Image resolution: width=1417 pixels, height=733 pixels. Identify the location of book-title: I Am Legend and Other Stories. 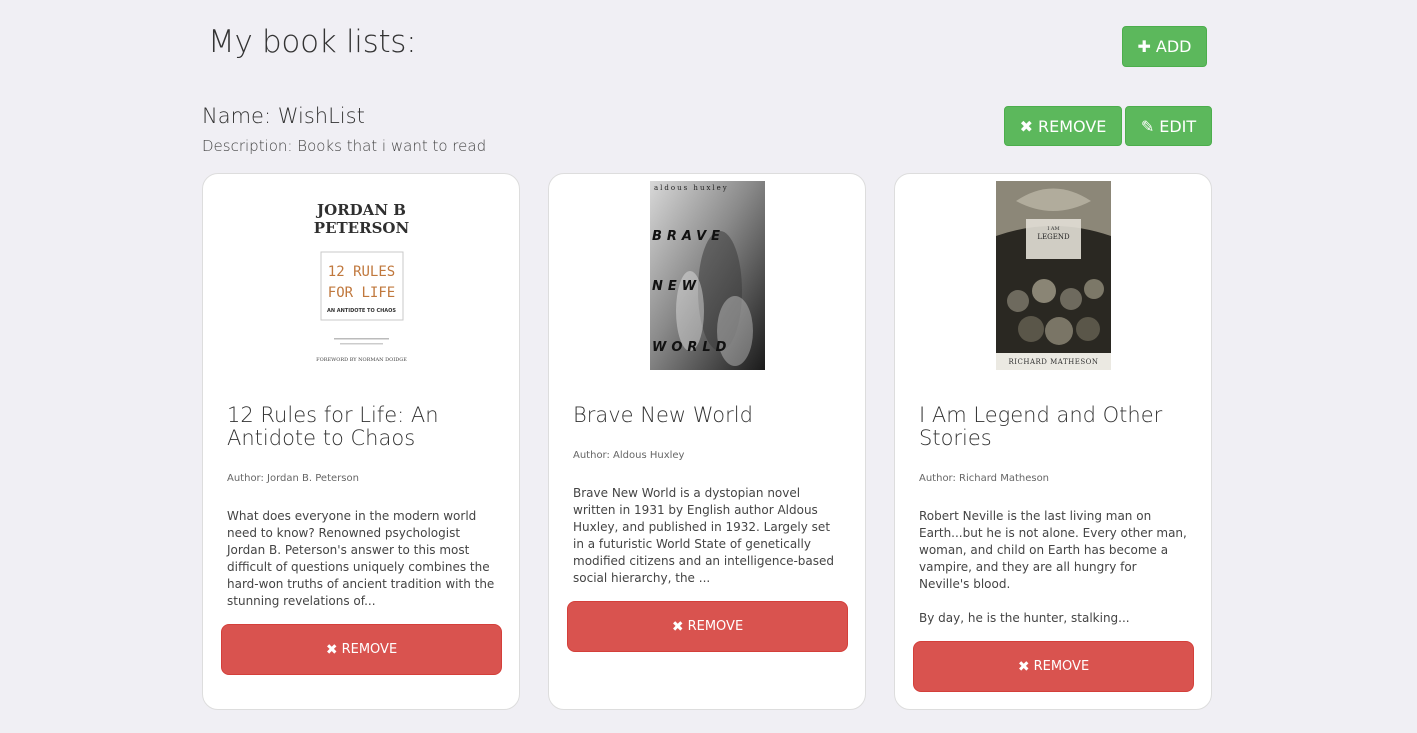
(1041, 426).